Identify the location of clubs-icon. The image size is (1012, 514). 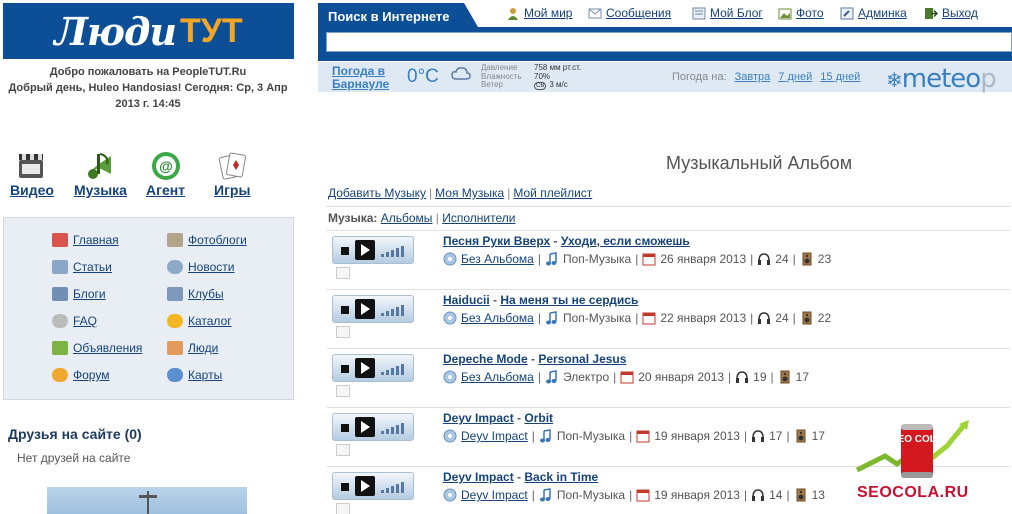
(175, 294).